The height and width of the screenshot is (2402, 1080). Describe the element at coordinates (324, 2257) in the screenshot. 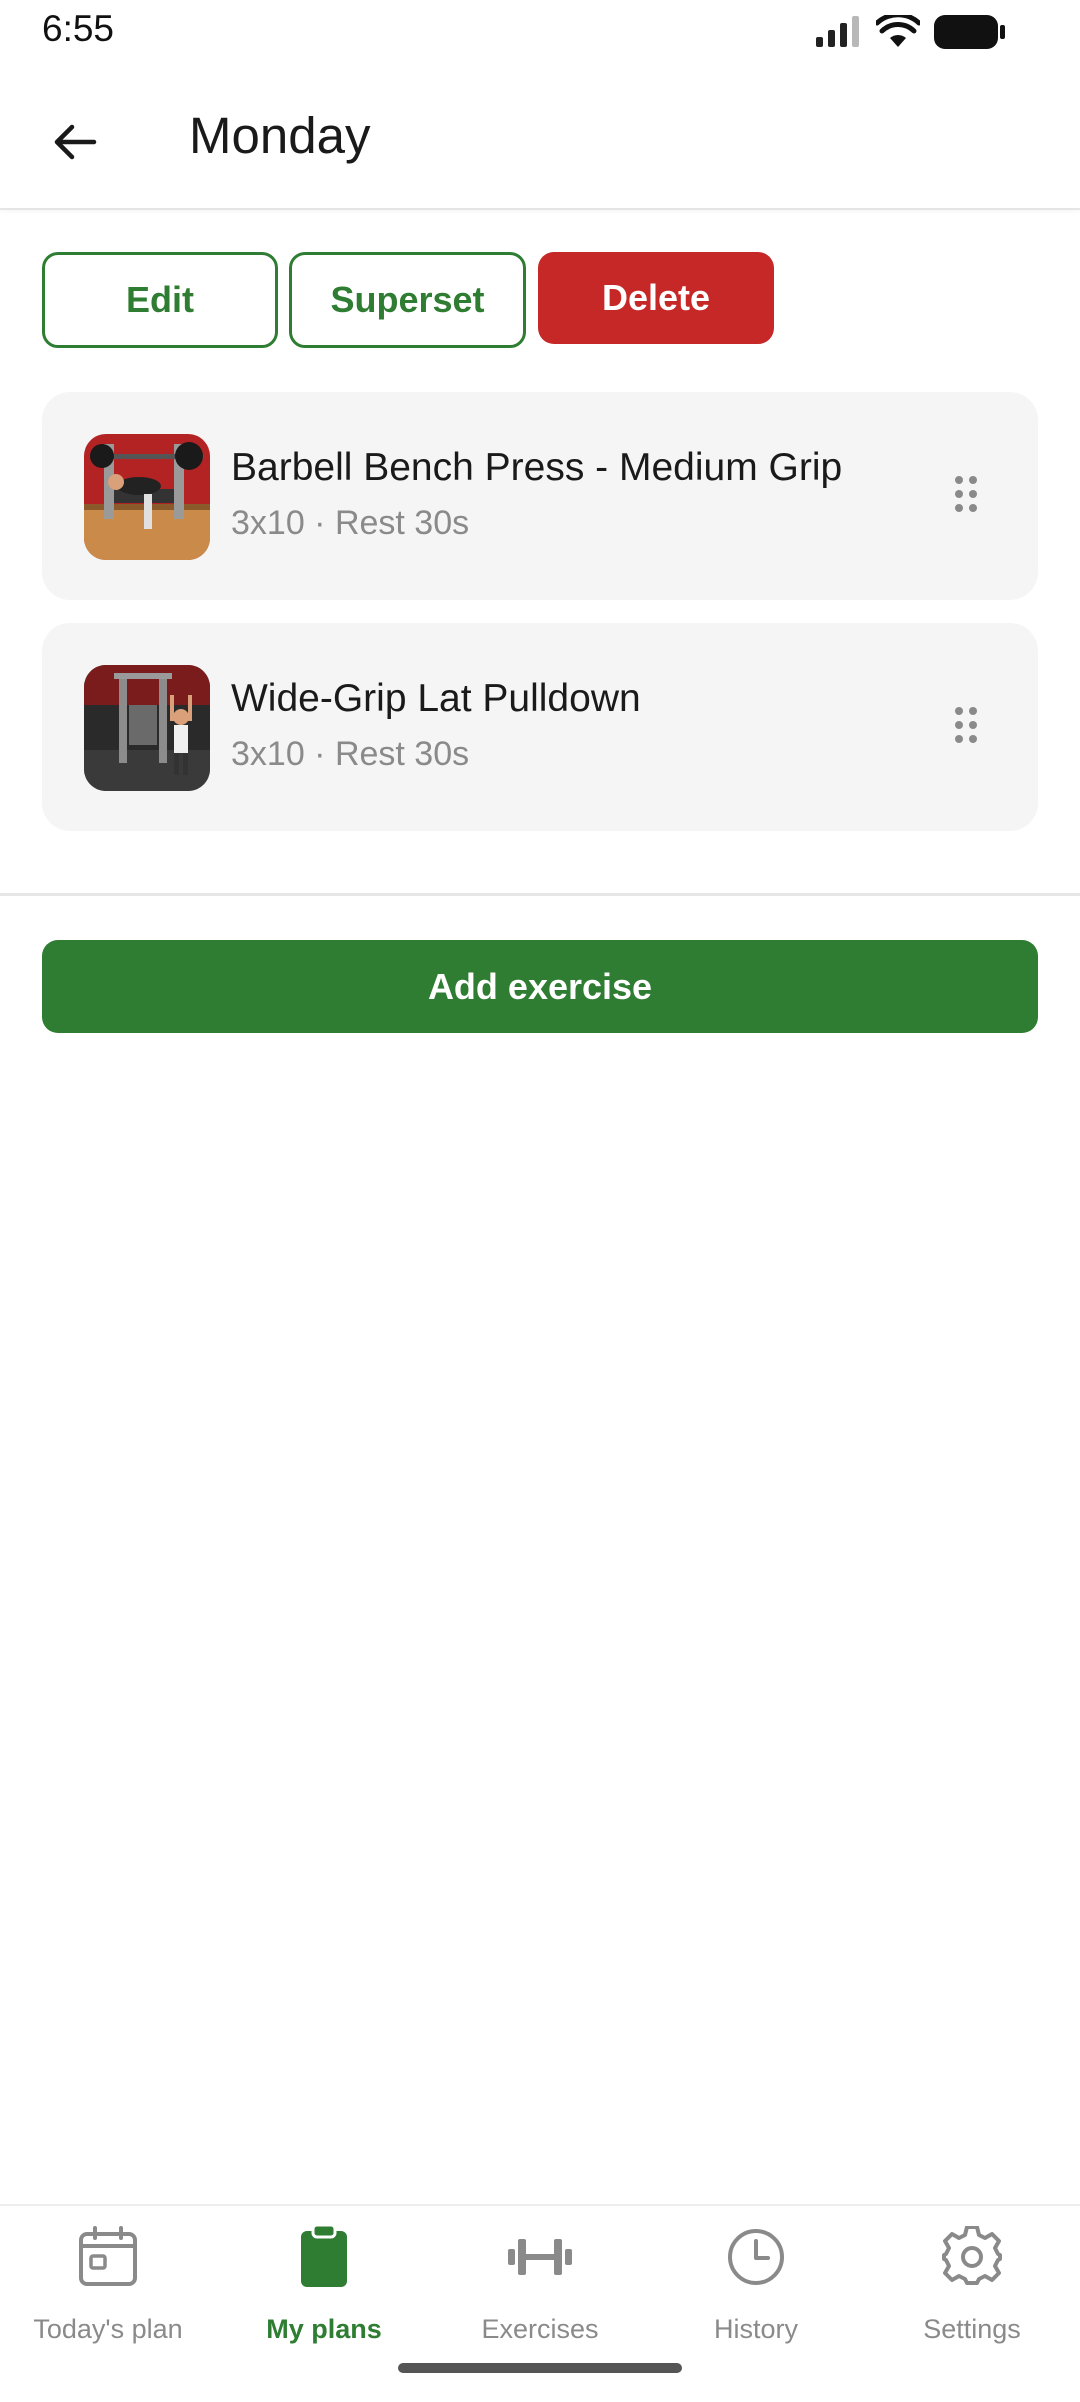

I see `clipboard-icon` at that location.